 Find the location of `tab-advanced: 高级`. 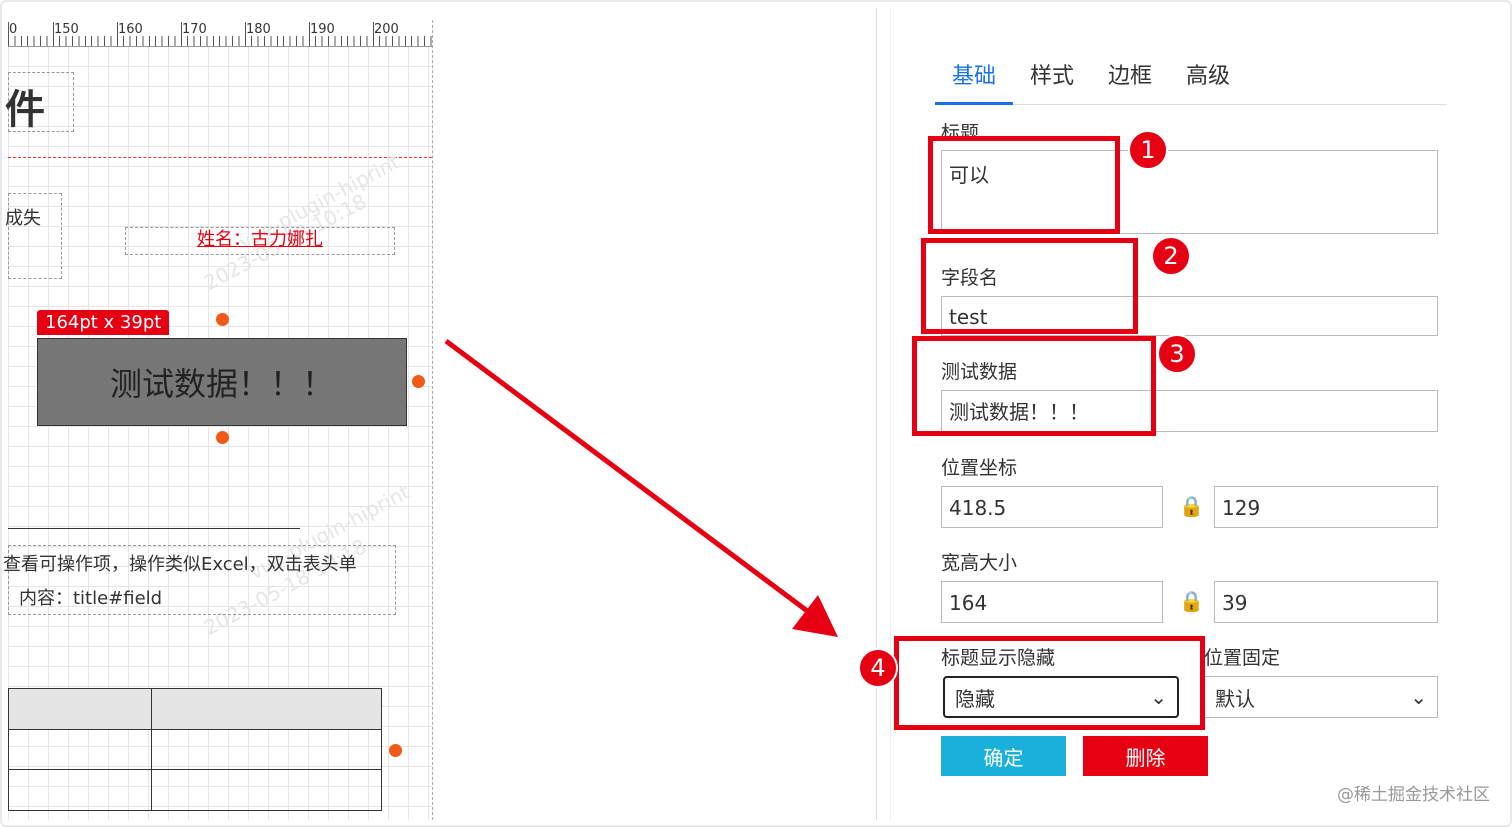

tab-advanced: 高级 is located at coordinates (1208, 81).